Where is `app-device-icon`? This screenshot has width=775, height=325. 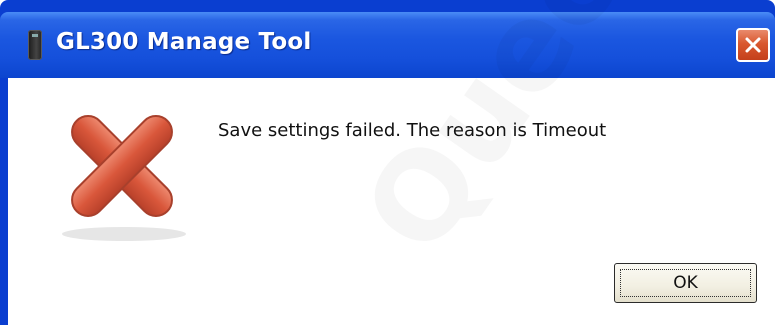
app-device-icon is located at coordinates (35, 45).